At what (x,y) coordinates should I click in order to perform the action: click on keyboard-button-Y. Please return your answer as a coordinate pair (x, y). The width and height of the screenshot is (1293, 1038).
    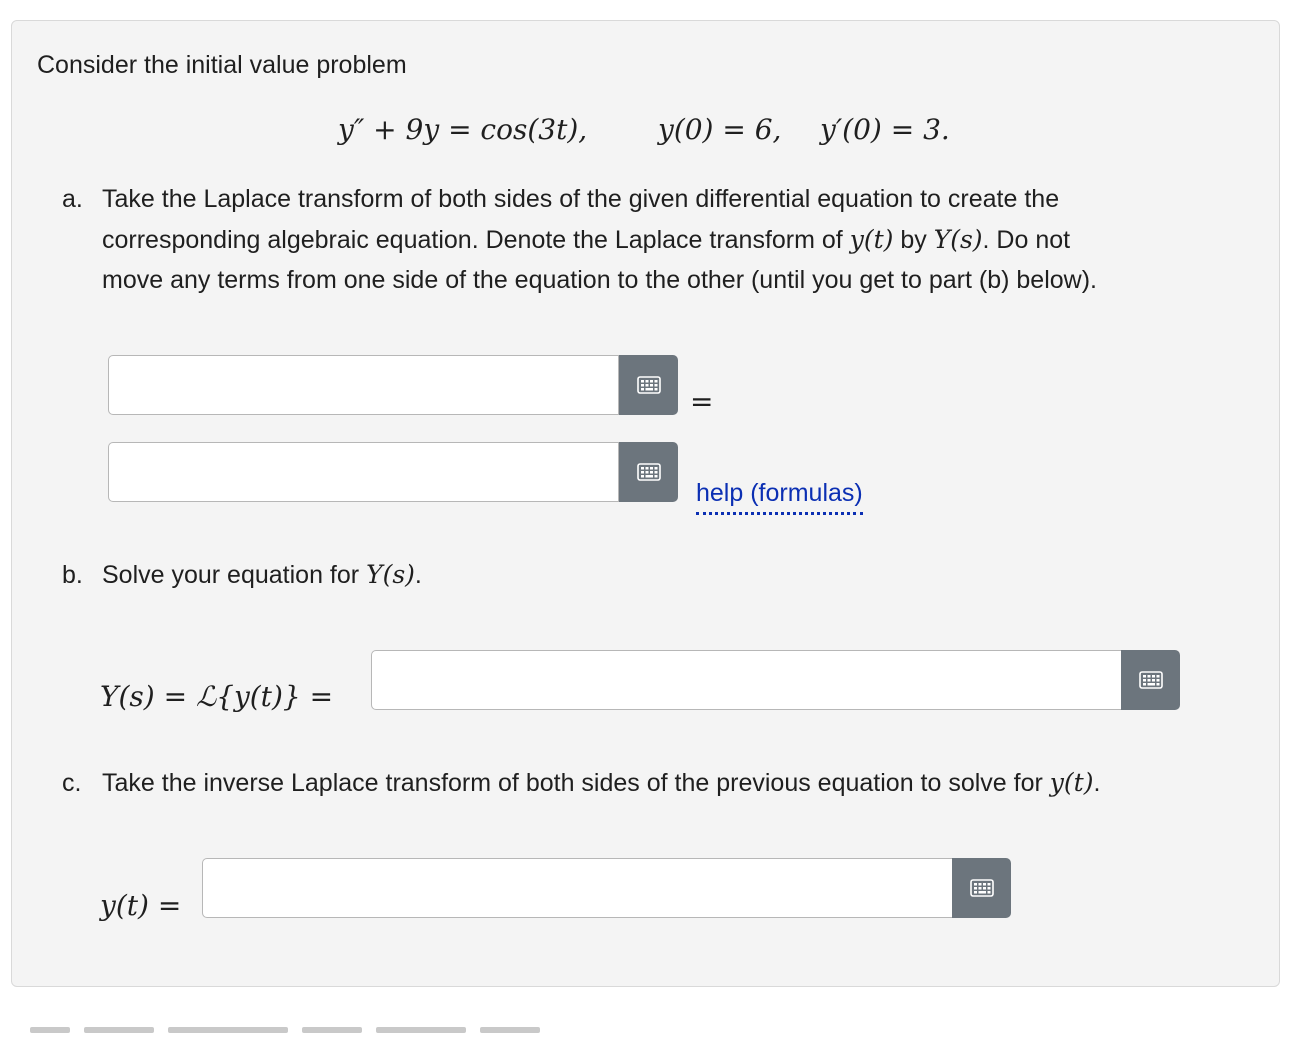
    Looking at the image, I should click on (1150, 680).